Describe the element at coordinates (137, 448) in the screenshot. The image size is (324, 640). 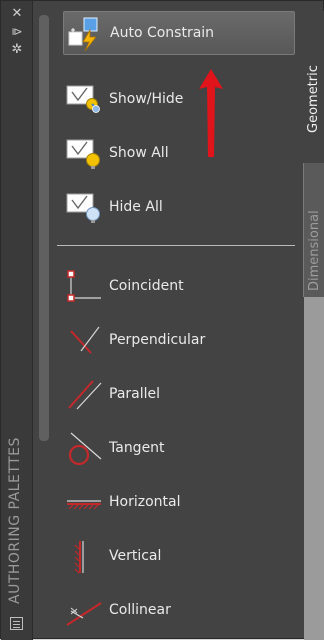
I see `tool-label: Tangent` at that location.